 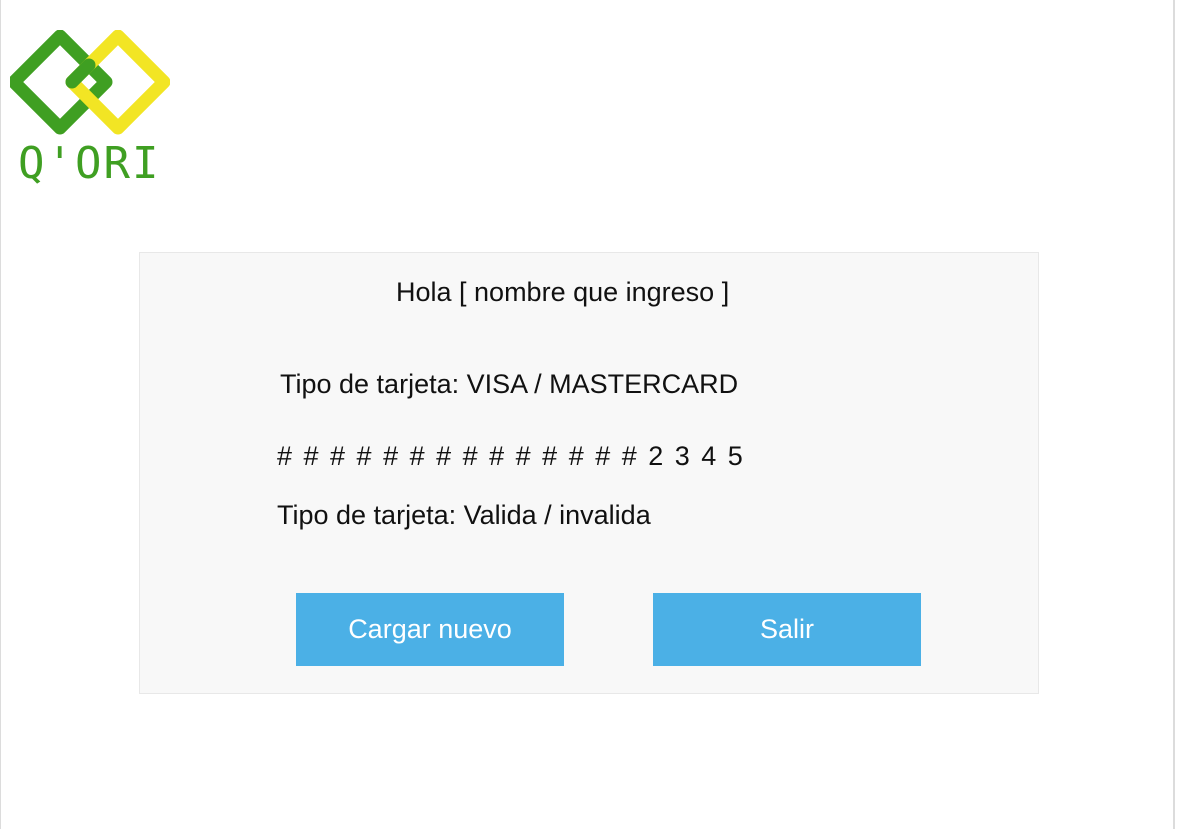 What do you see at coordinates (464, 515) in the screenshot?
I see `card-validity-text: Tipo de tarjeta: Valida / invalida` at bounding box center [464, 515].